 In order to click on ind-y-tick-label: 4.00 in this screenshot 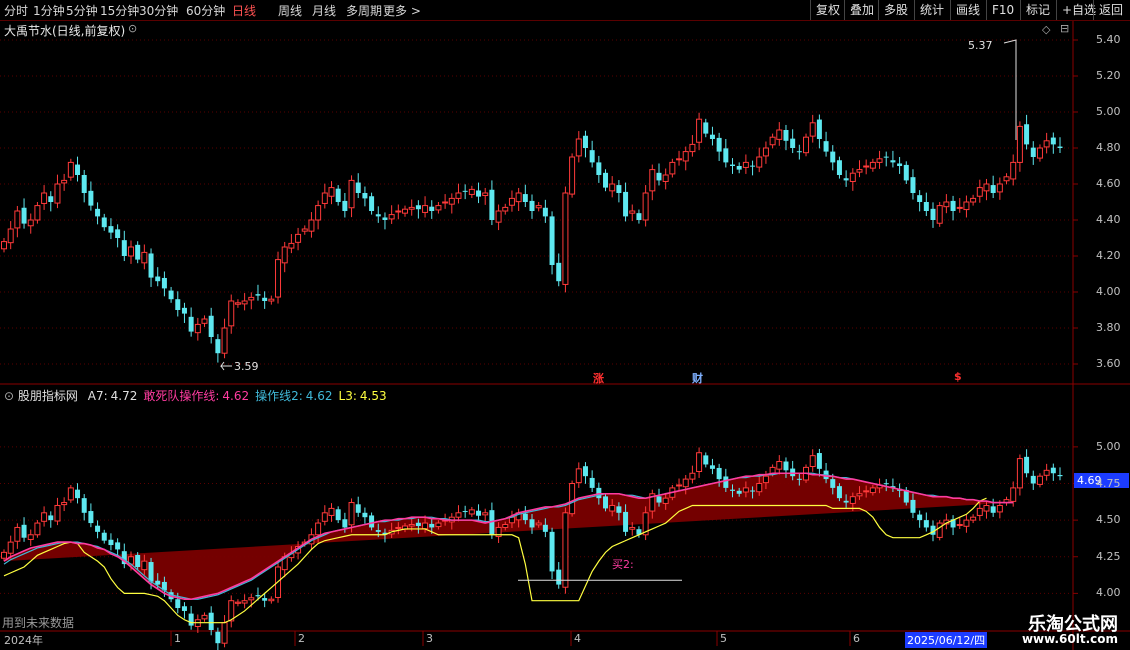, I will do `click(1108, 593)`.